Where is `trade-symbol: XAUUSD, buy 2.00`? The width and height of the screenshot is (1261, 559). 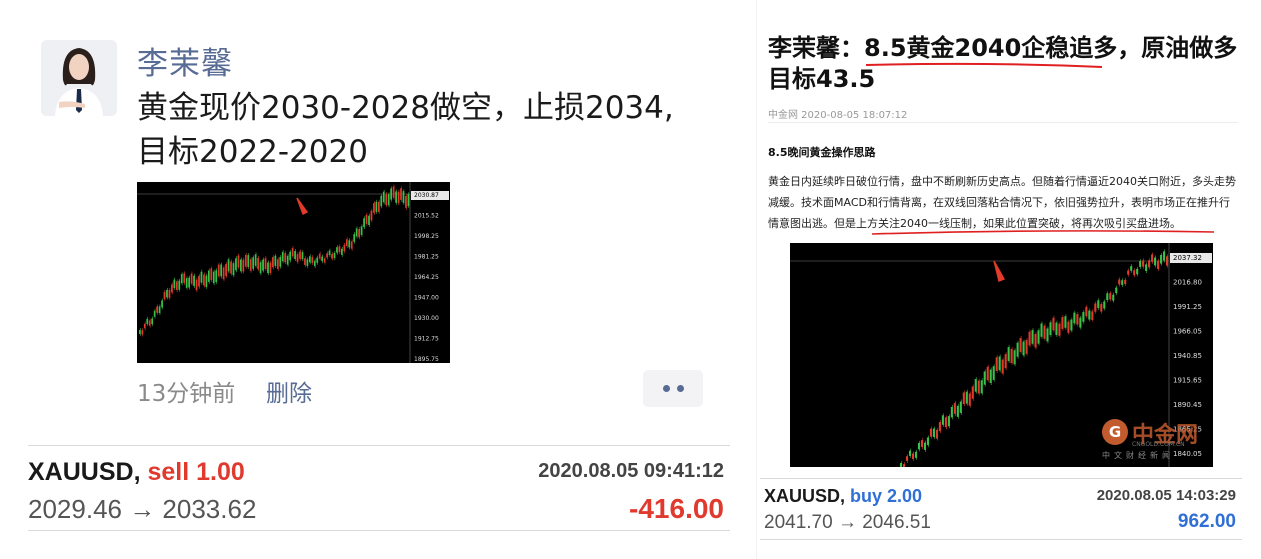
trade-symbol: XAUUSD, buy 2.00 is located at coordinates (843, 496).